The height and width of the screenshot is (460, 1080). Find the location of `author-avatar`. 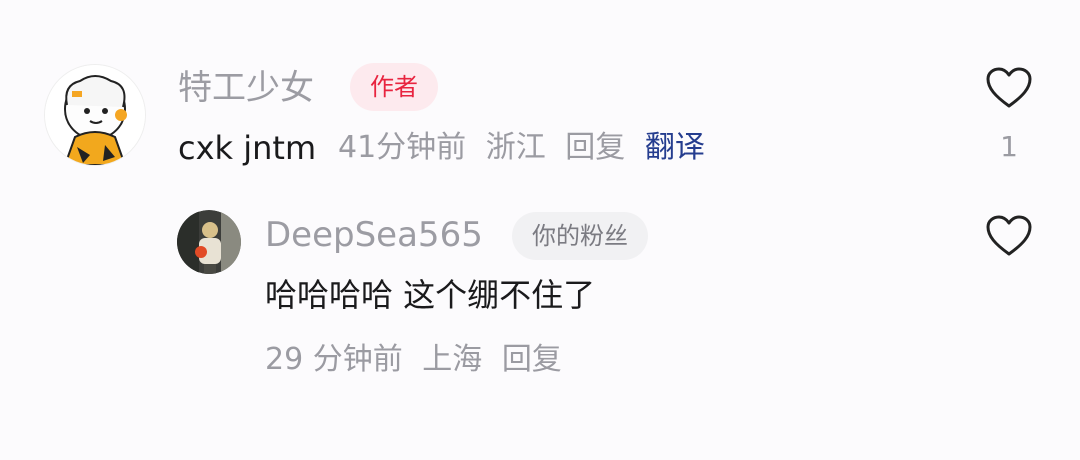

author-avatar is located at coordinates (95, 115).